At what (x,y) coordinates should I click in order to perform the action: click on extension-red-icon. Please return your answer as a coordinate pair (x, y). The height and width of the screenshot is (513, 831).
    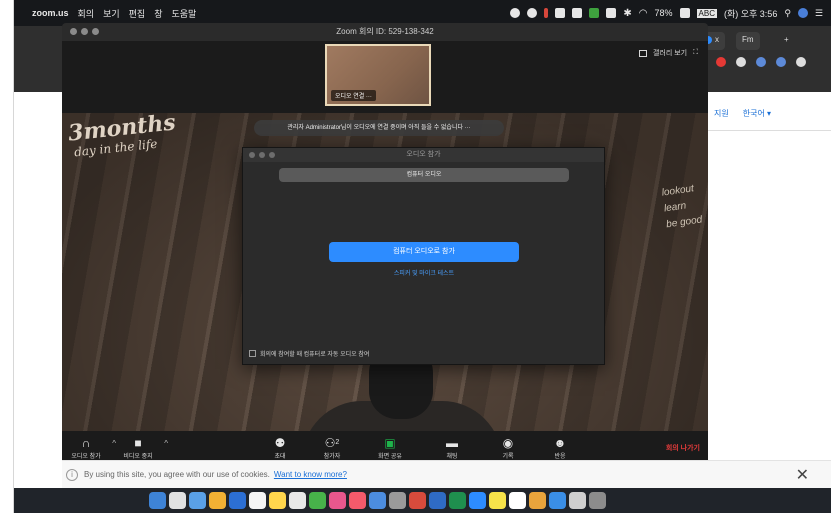
    Looking at the image, I should click on (721, 61).